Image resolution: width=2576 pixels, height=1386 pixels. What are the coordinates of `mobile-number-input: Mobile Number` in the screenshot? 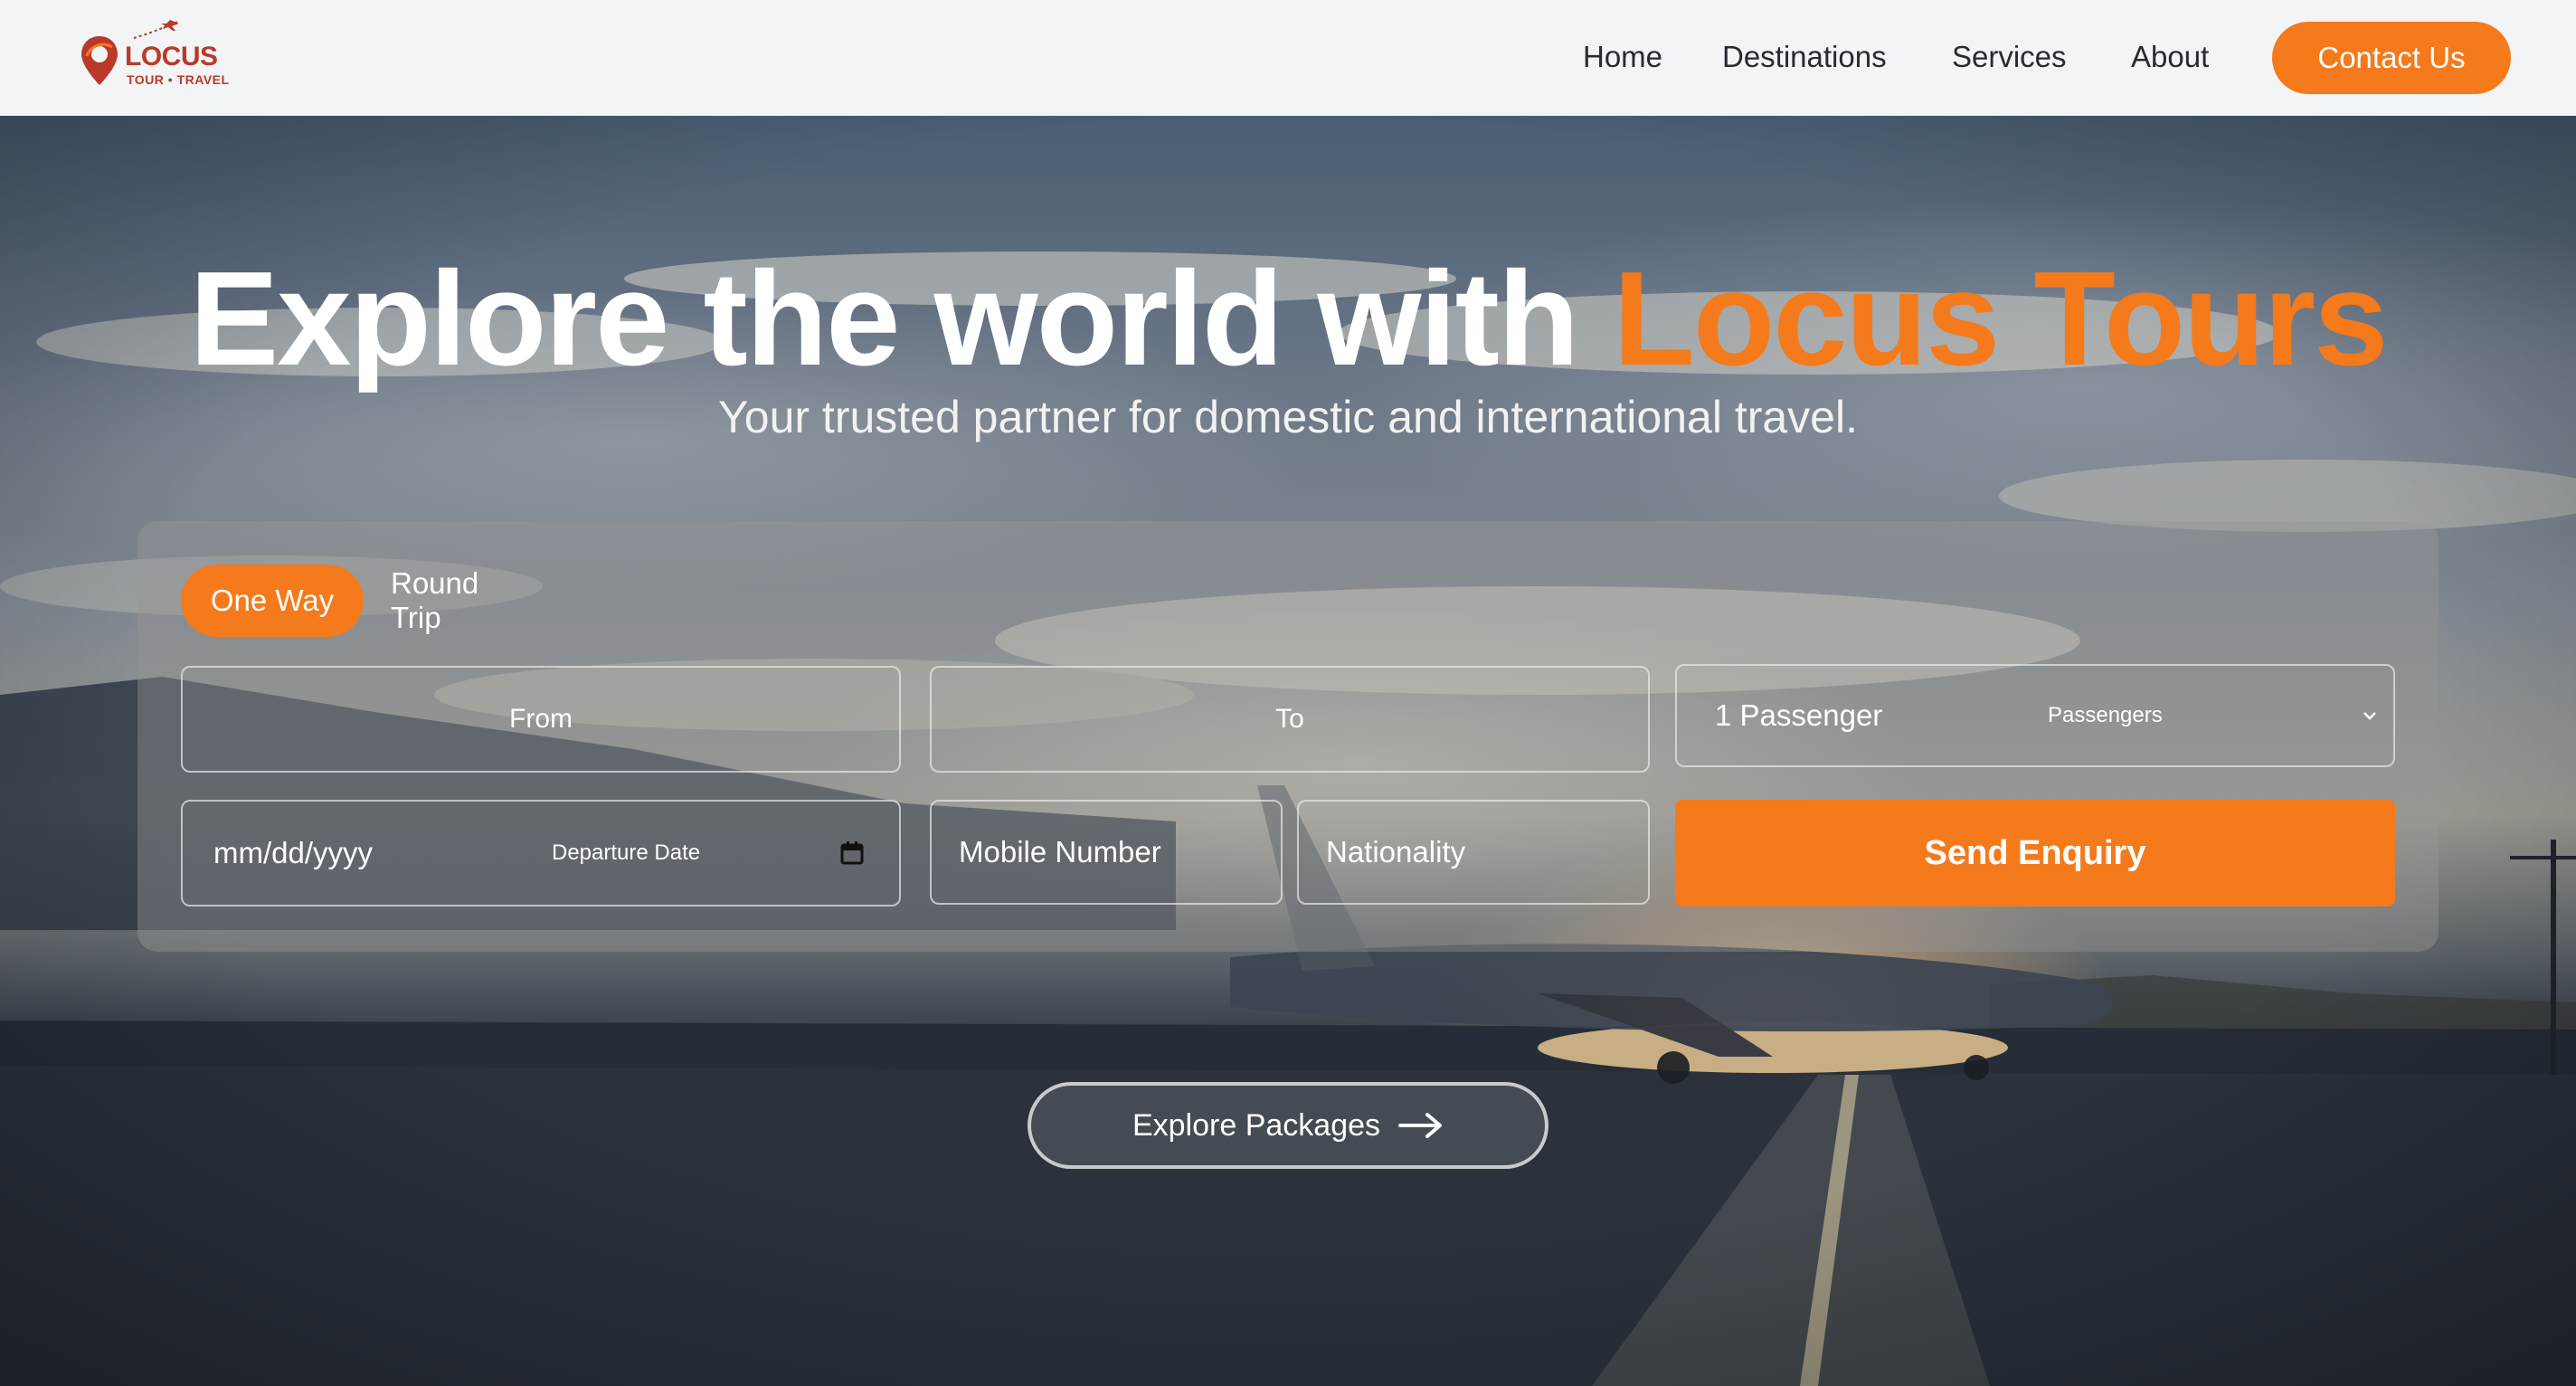 It's located at (1106, 852).